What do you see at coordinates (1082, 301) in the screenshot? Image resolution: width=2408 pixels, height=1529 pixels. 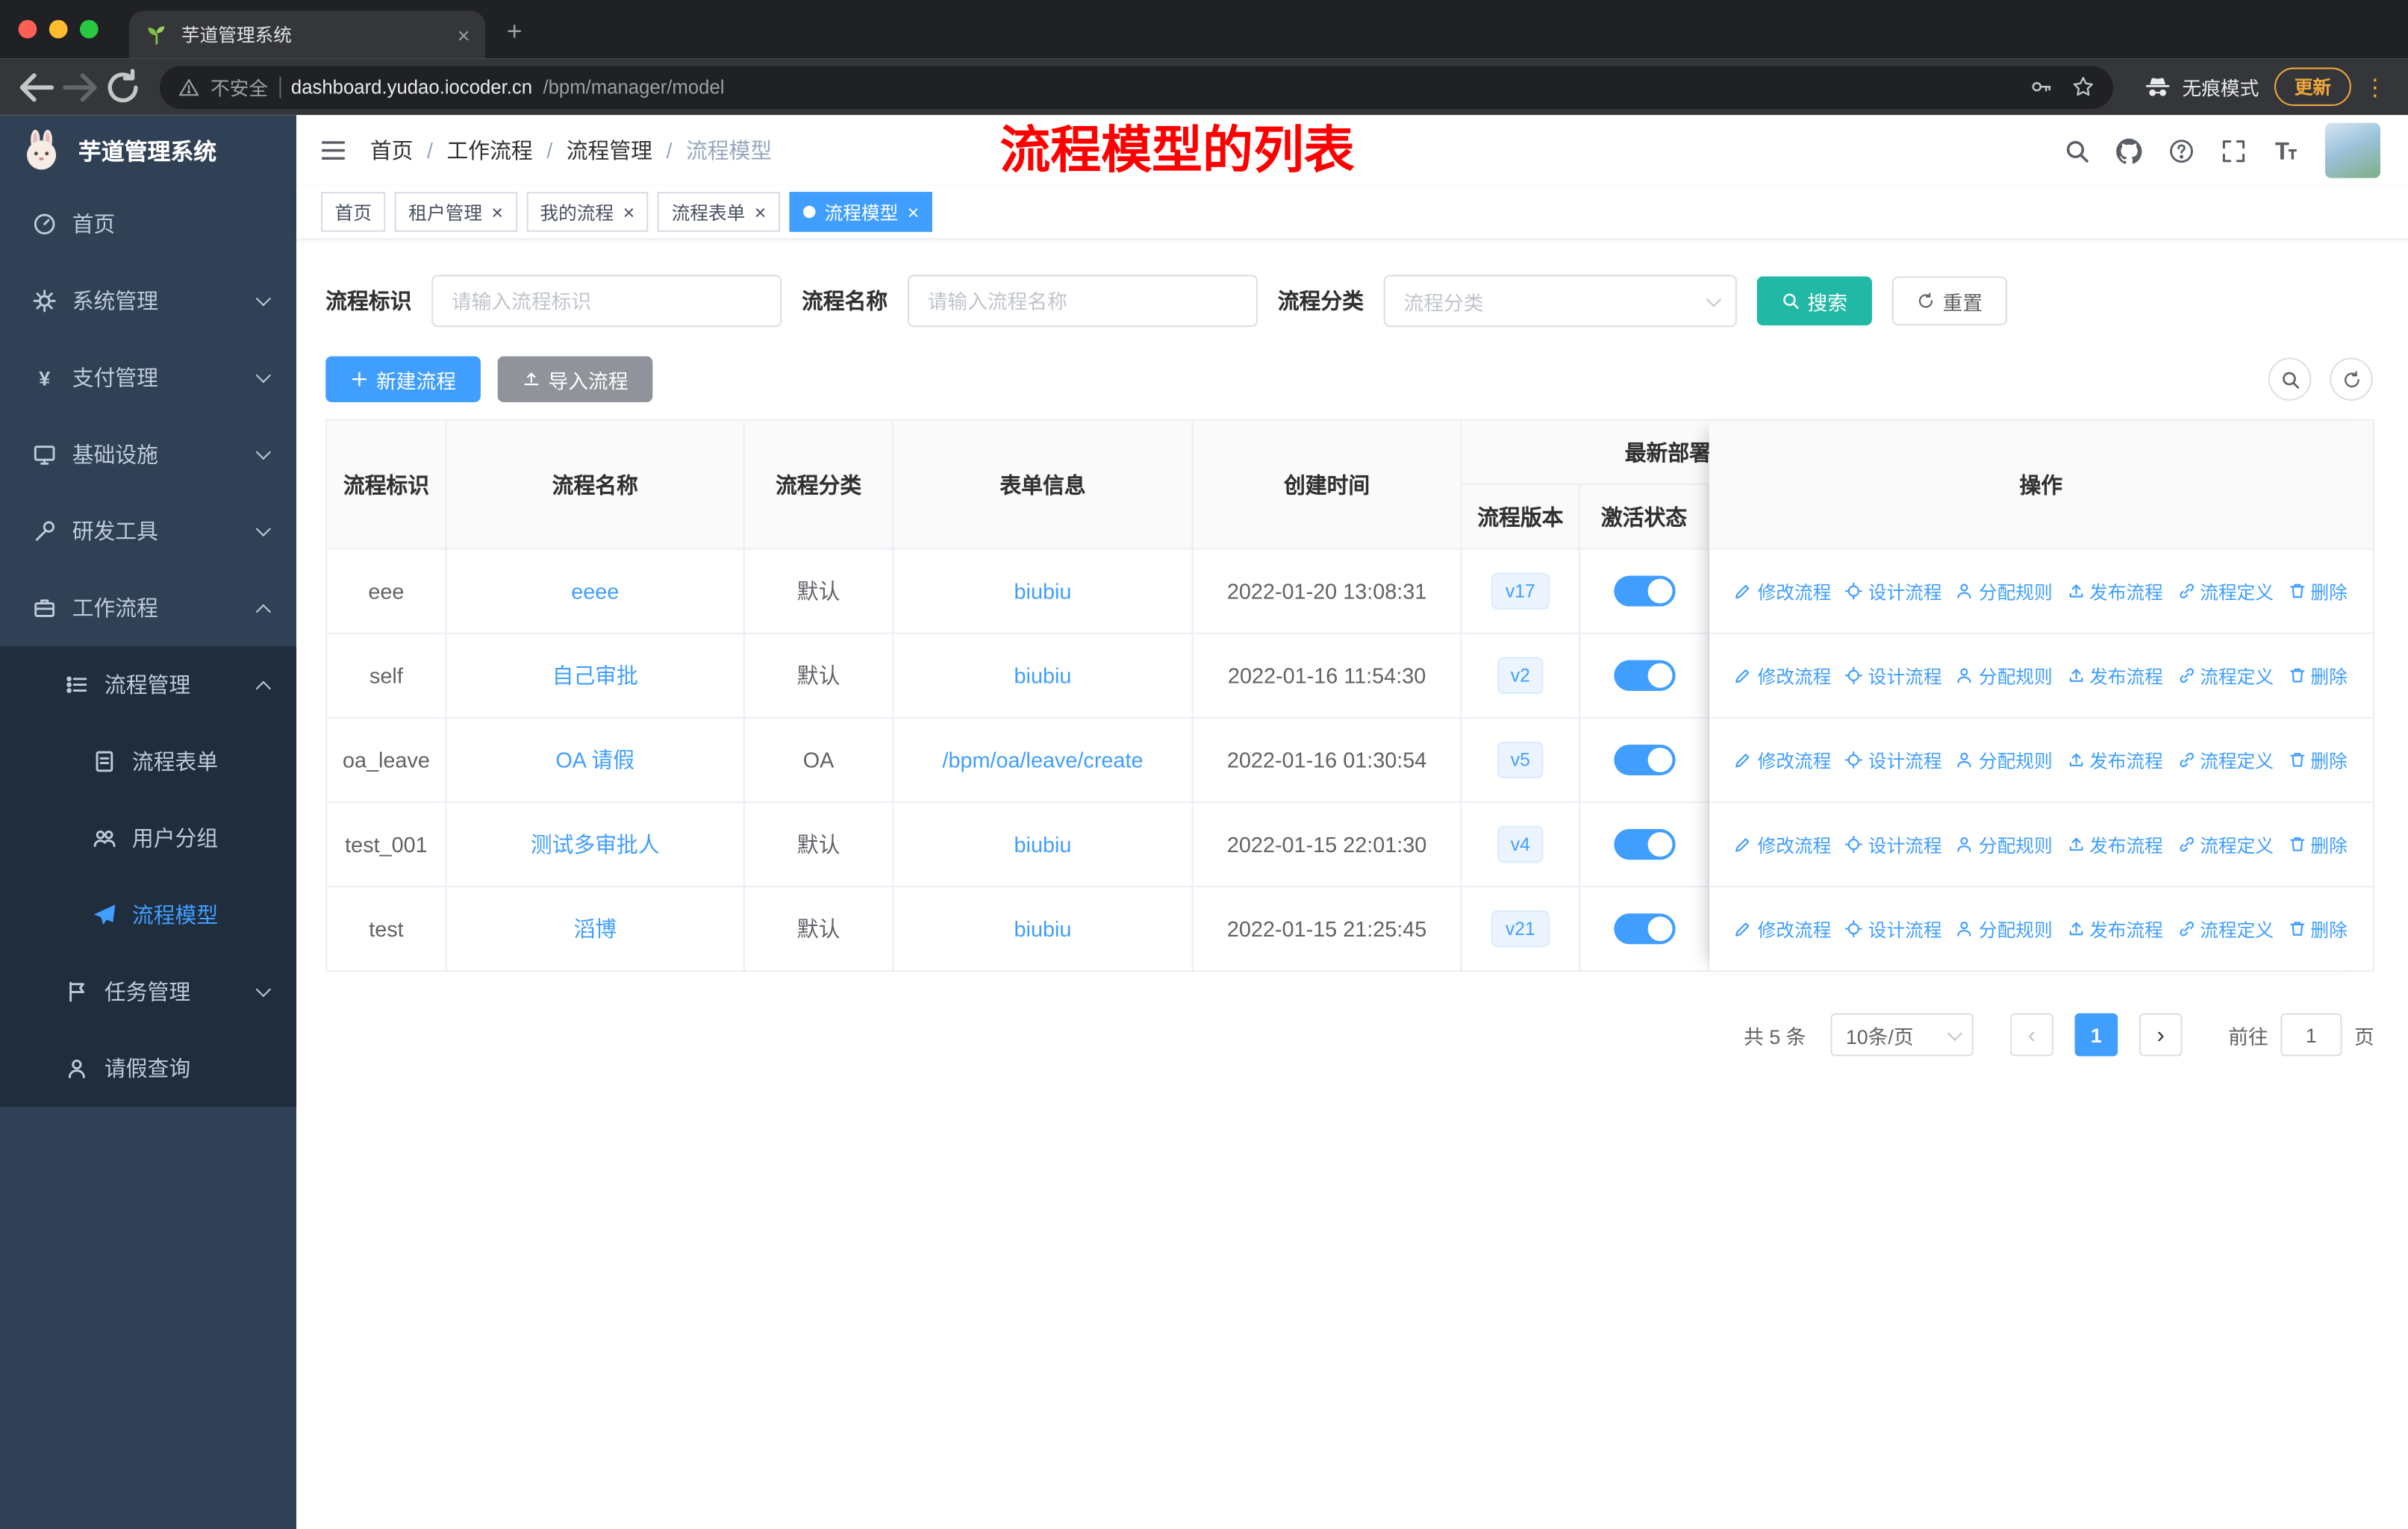 I see `process-name-input` at bounding box center [1082, 301].